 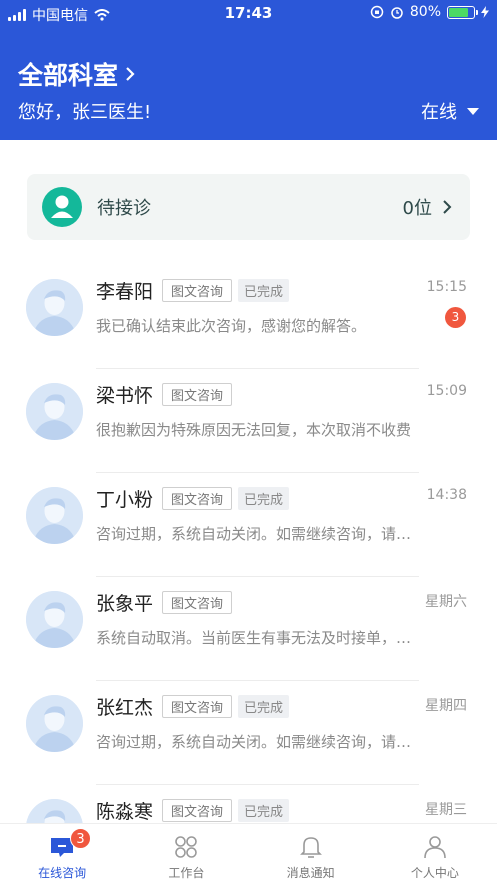 I want to click on consult-time: 15:15, so click(x=446, y=287).